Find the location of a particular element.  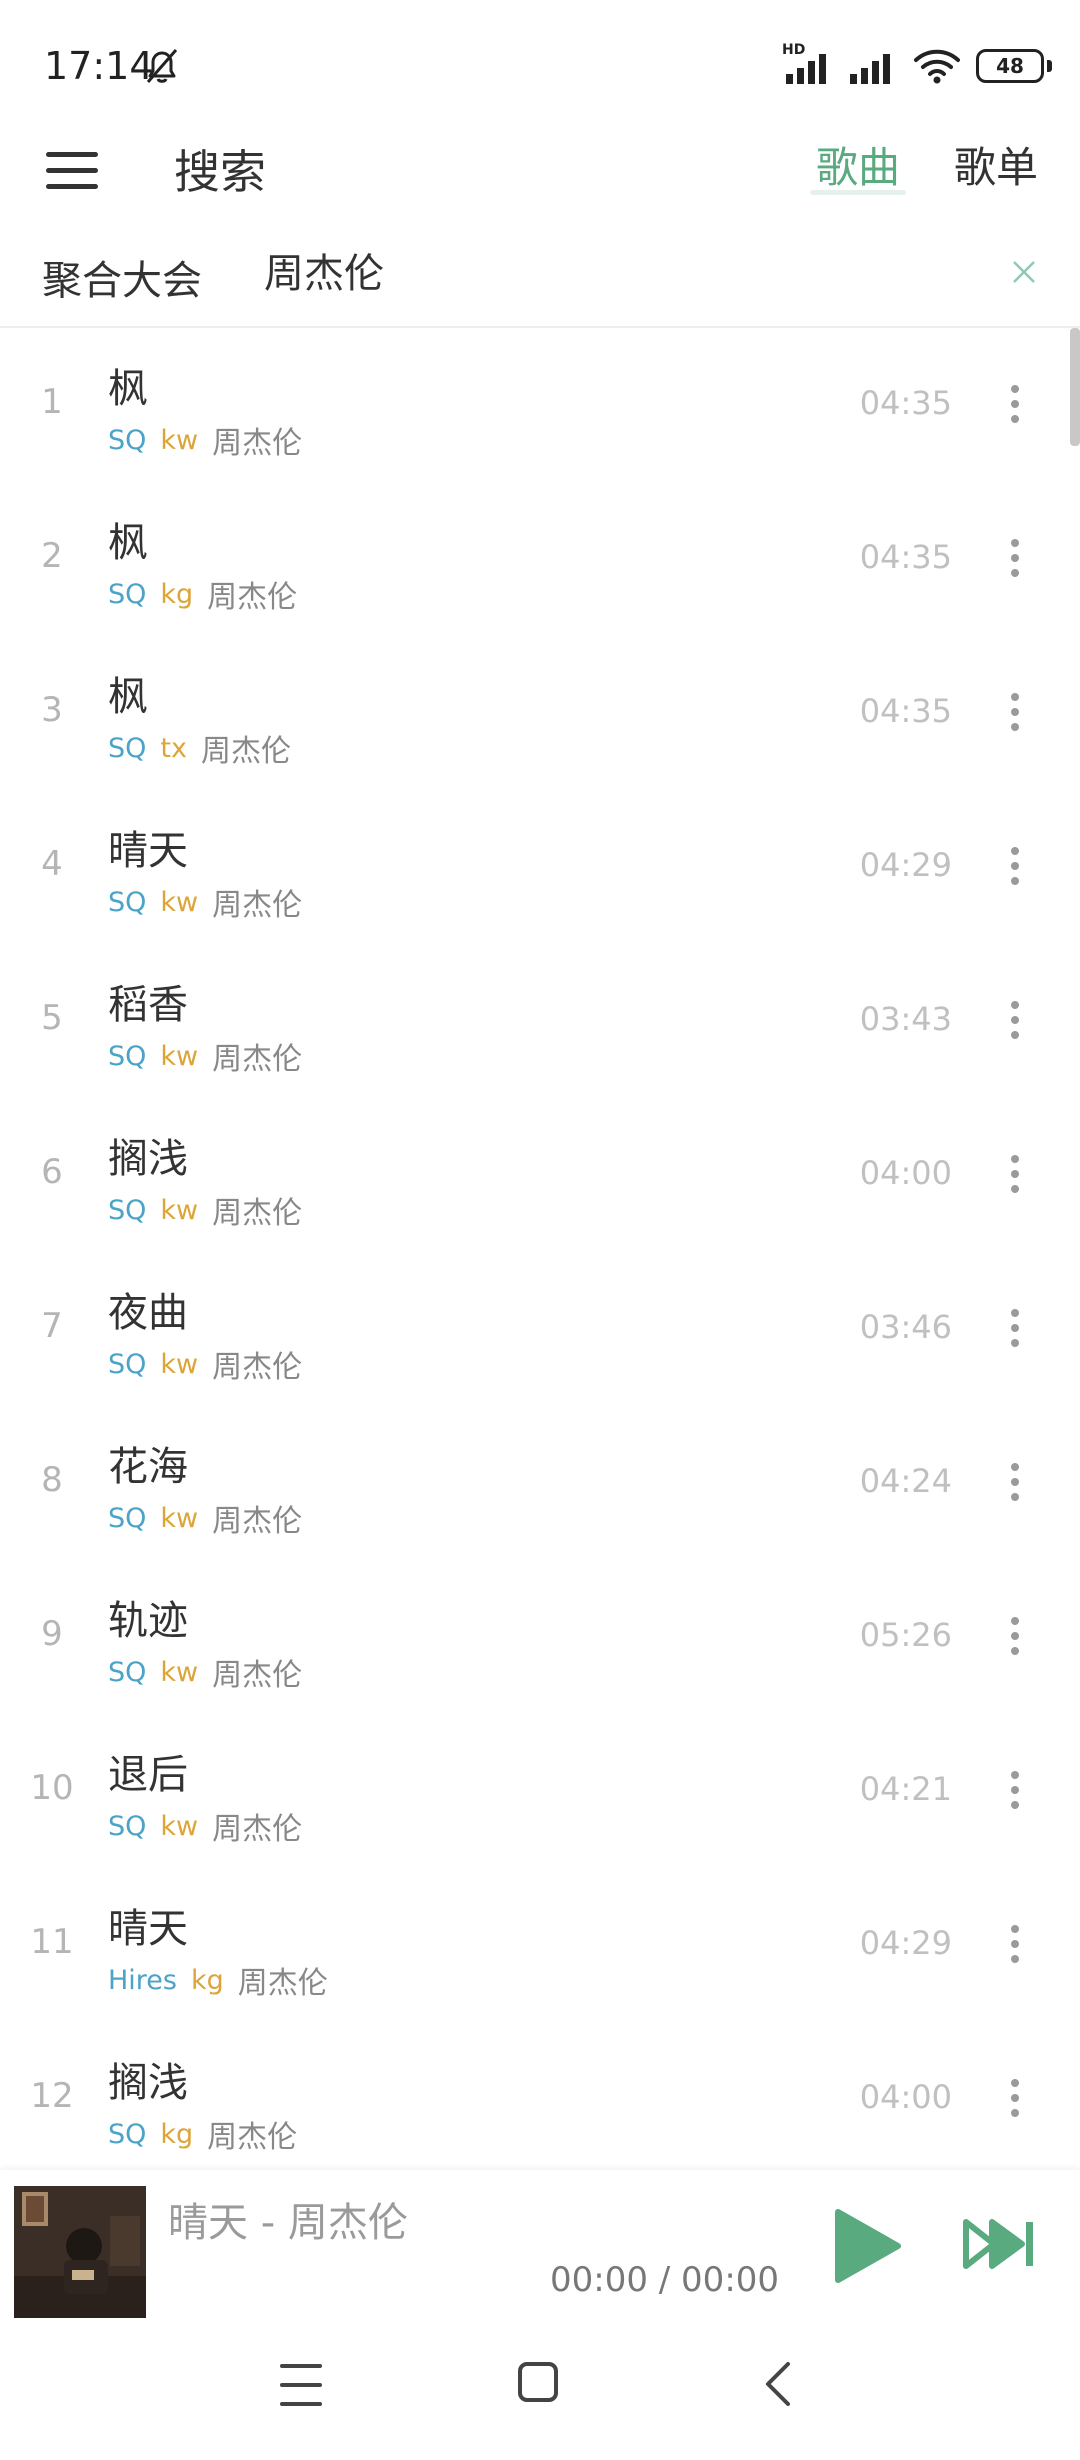

song-duration: 04:21 is located at coordinates (905, 1789).